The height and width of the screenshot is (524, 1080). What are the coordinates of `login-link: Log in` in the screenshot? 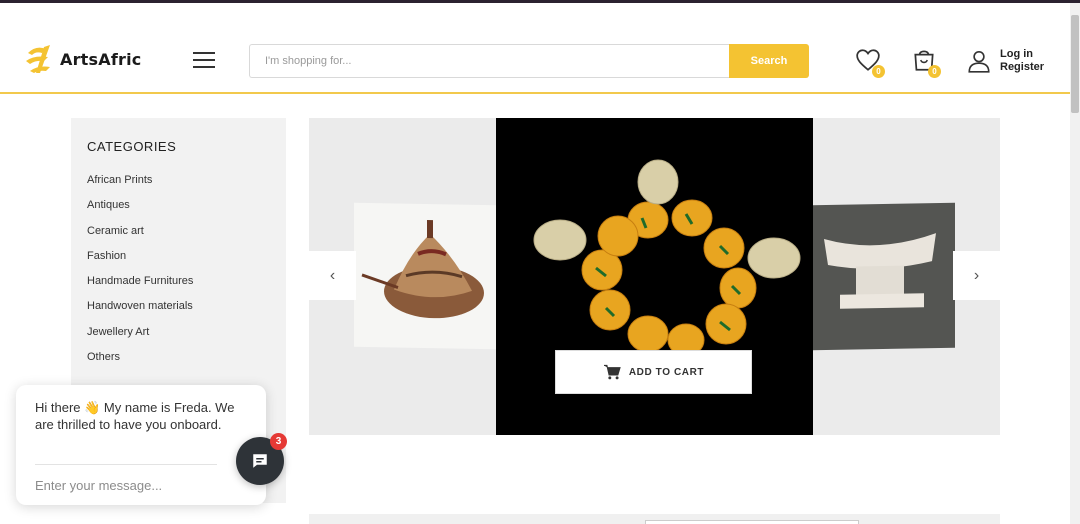 It's located at (1022, 54).